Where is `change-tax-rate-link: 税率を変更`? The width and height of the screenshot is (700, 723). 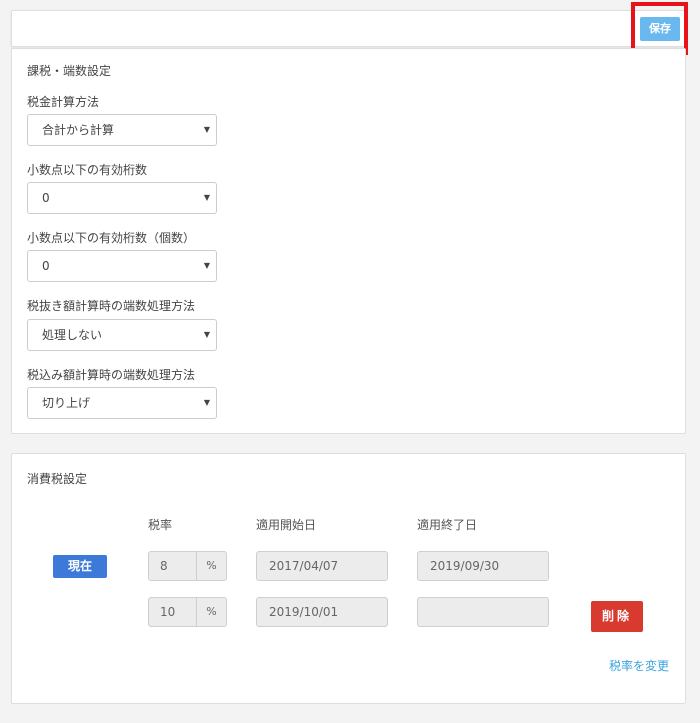 change-tax-rate-link: 税率を変更 is located at coordinates (639, 665).